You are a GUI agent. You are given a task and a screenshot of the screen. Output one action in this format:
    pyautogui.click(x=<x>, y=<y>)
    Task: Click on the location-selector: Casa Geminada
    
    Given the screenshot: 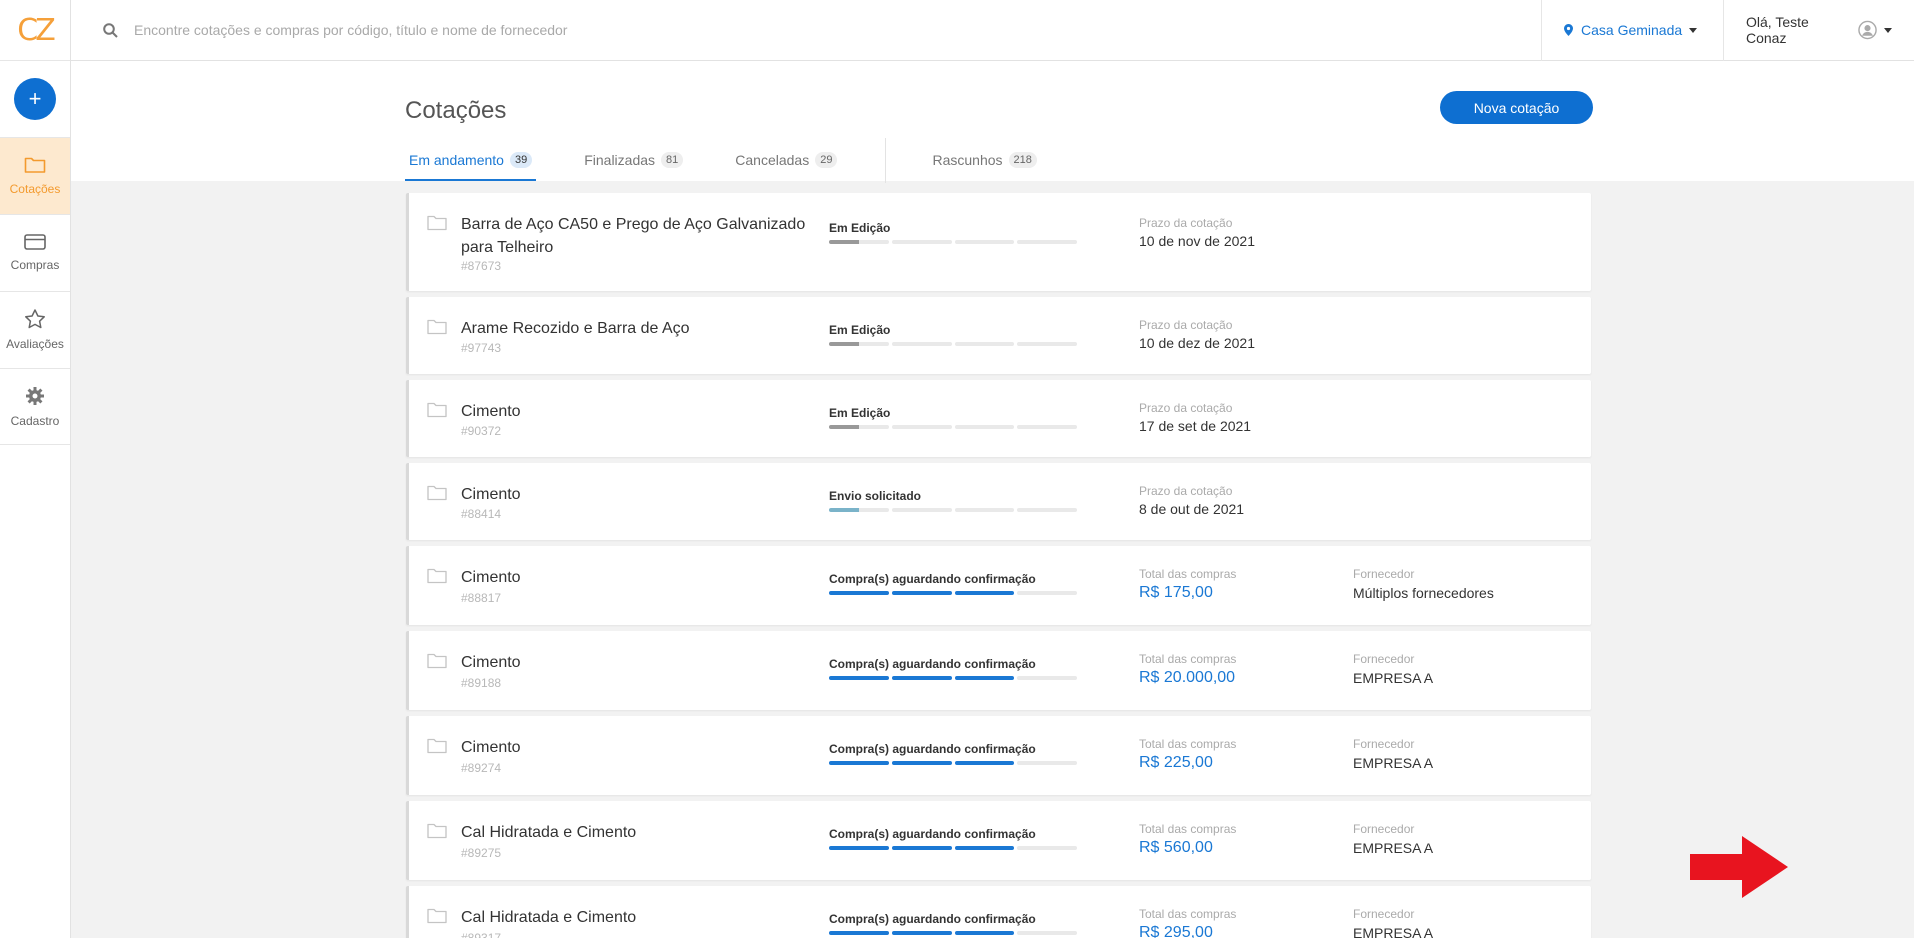 What is the action you would take?
    pyautogui.click(x=1632, y=30)
    